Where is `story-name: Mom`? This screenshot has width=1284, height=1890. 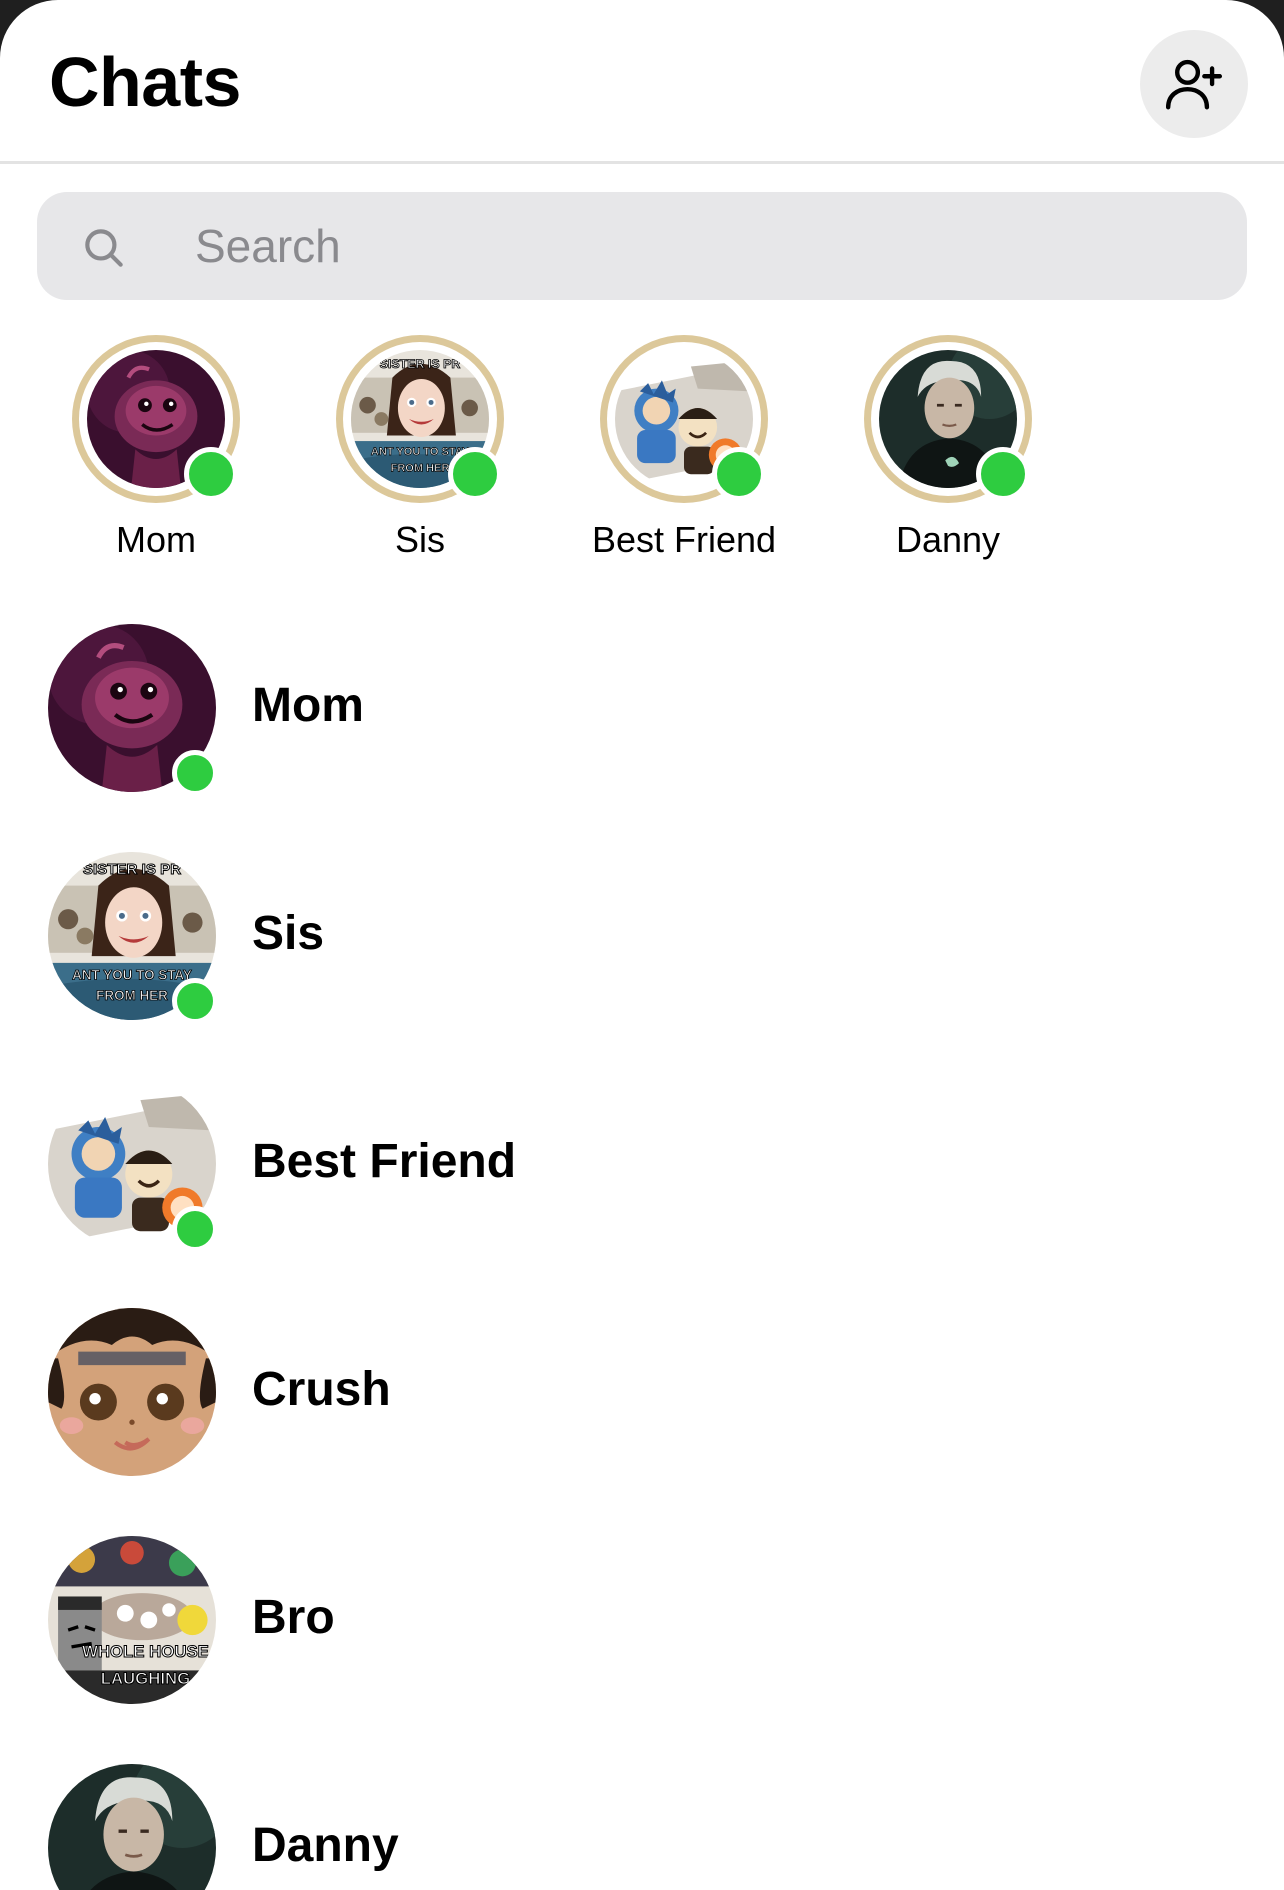
story-name: Mom is located at coordinates (156, 539).